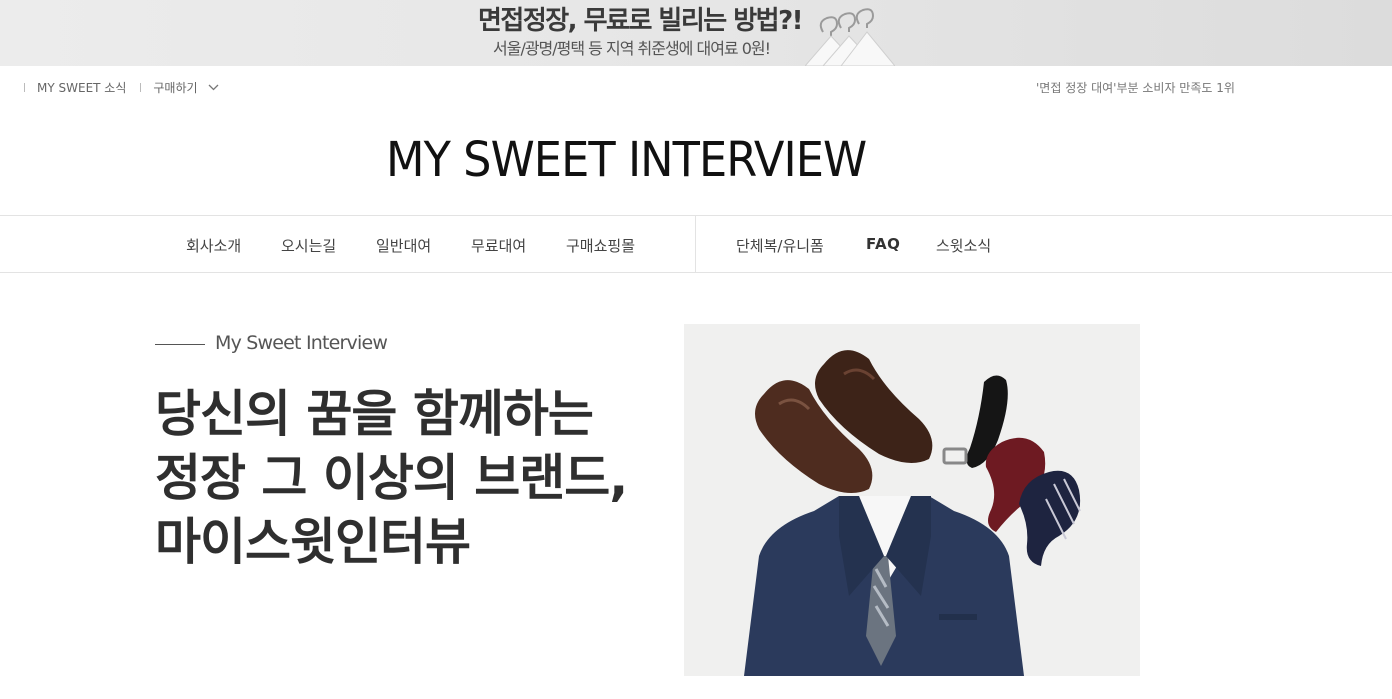  Describe the element at coordinates (632, 48) in the screenshot. I see `banner-subtitle: 서울/광명/평택 등 지역 취준생에 대여료 0원!` at that location.